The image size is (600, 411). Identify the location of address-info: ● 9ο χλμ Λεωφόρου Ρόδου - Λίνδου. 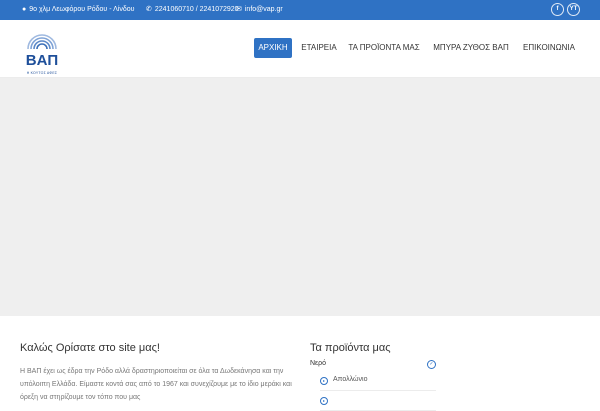
(78, 9).